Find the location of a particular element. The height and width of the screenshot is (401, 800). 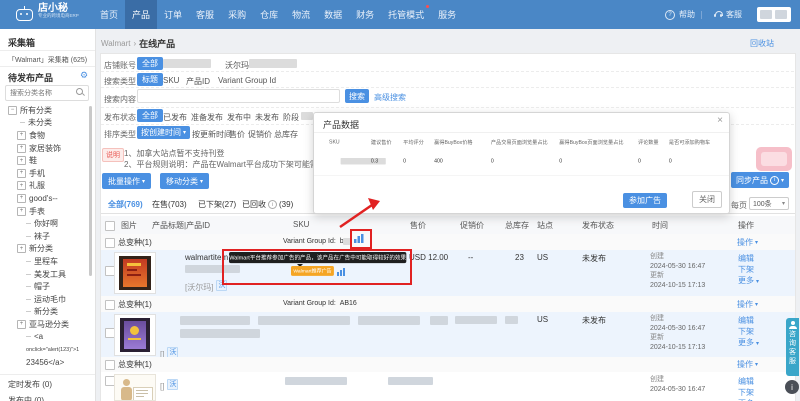

tree-item-hats: 帽子 is located at coordinates (47, 286).